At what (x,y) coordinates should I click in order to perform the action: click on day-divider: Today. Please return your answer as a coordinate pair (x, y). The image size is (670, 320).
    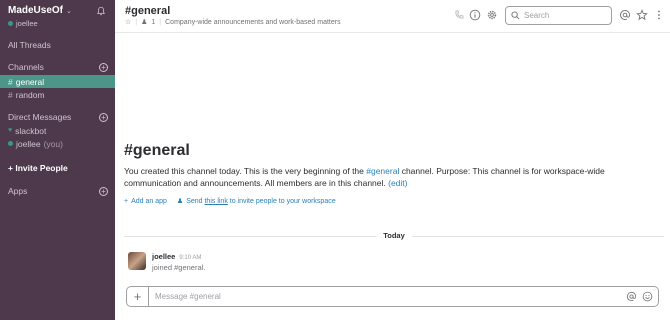
    Looking at the image, I should click on (394, 236).